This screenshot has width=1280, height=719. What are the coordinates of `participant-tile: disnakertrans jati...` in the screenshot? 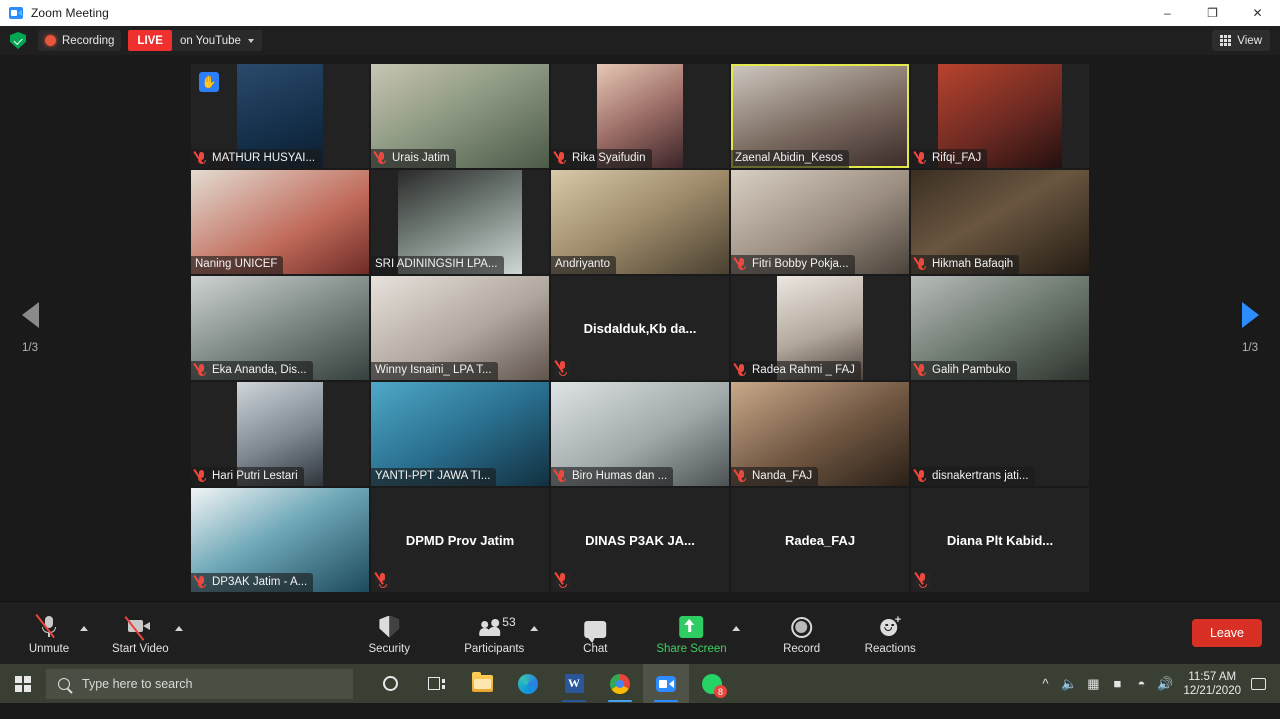 It's located at (1000, 434).